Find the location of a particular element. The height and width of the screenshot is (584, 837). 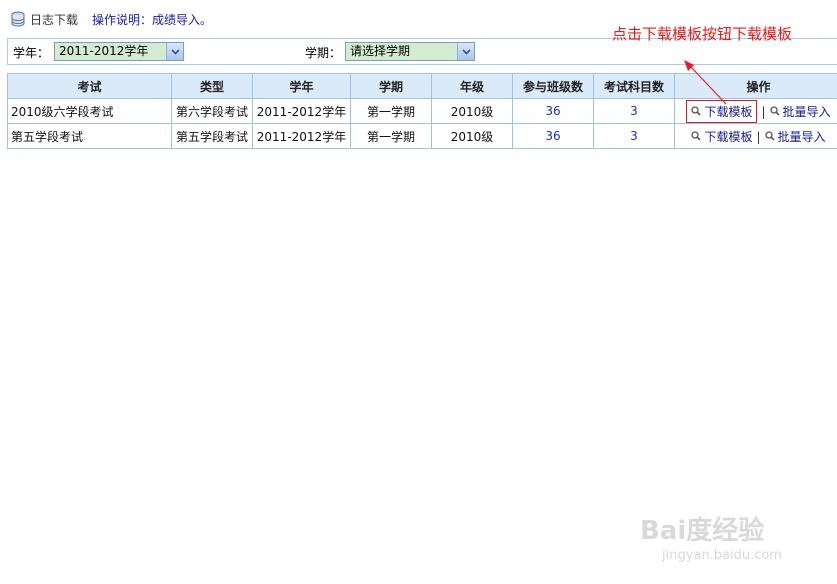

actions-cell: 下载模板 | 批量导入 is located at coordinates (755, 136).